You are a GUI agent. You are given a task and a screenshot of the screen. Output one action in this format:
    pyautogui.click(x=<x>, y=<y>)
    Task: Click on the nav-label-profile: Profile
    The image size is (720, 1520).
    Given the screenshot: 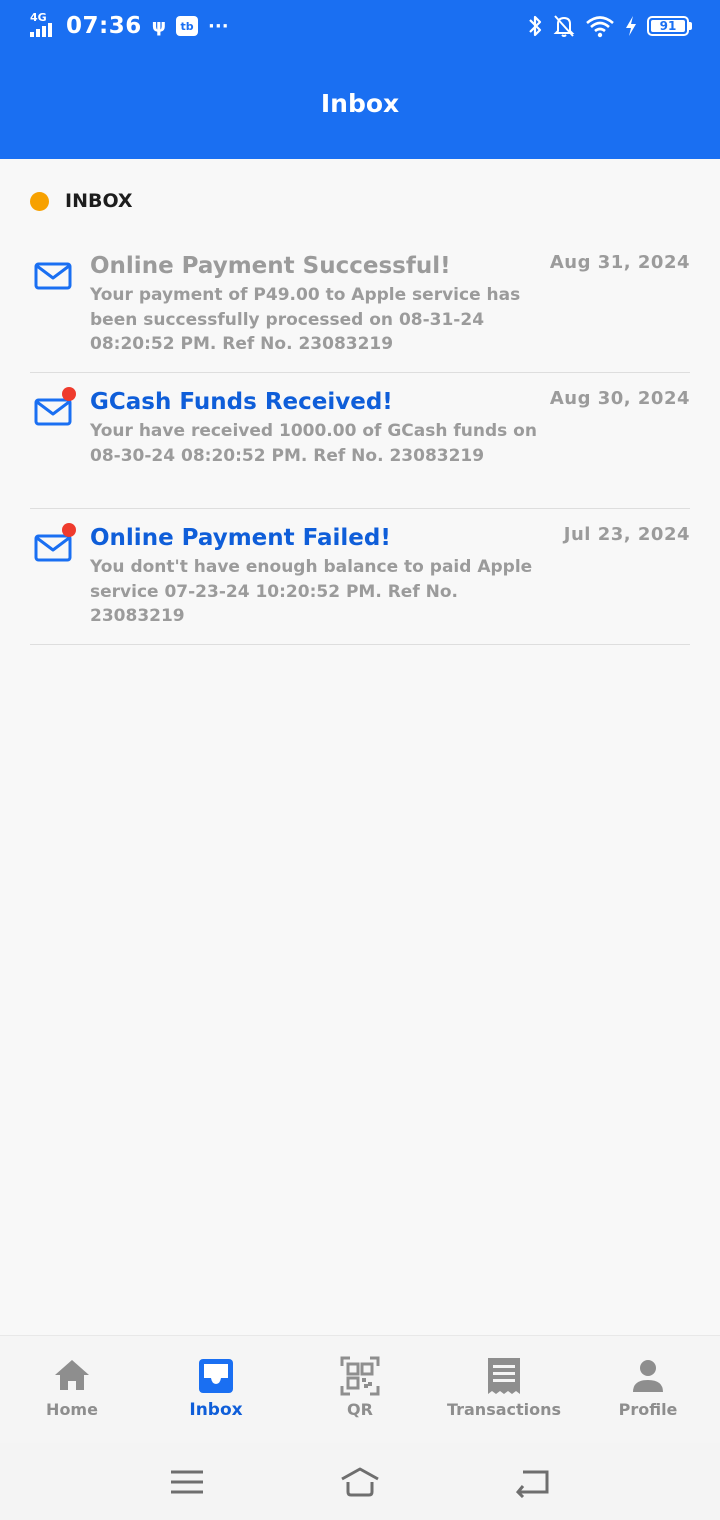 What is the action you would take?
    pyautogui.click(x=648, y=1409)
    